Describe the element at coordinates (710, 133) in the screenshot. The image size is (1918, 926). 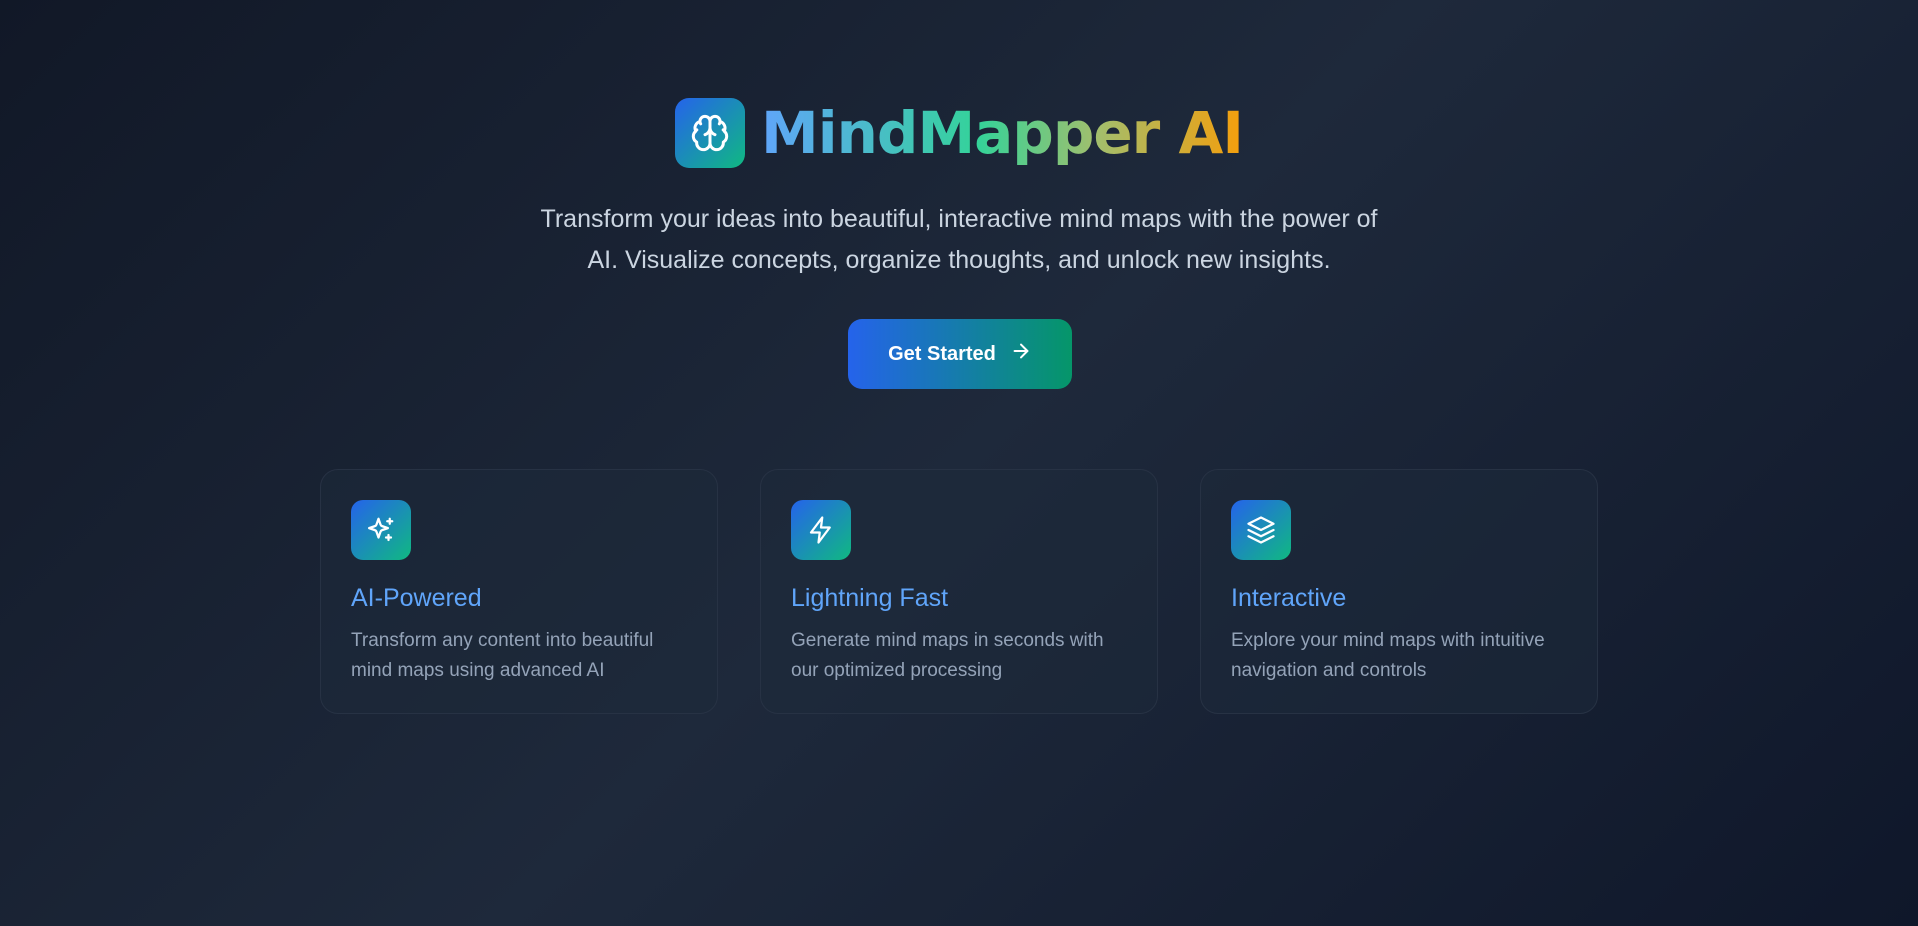
I see `brain-icon` at that location.